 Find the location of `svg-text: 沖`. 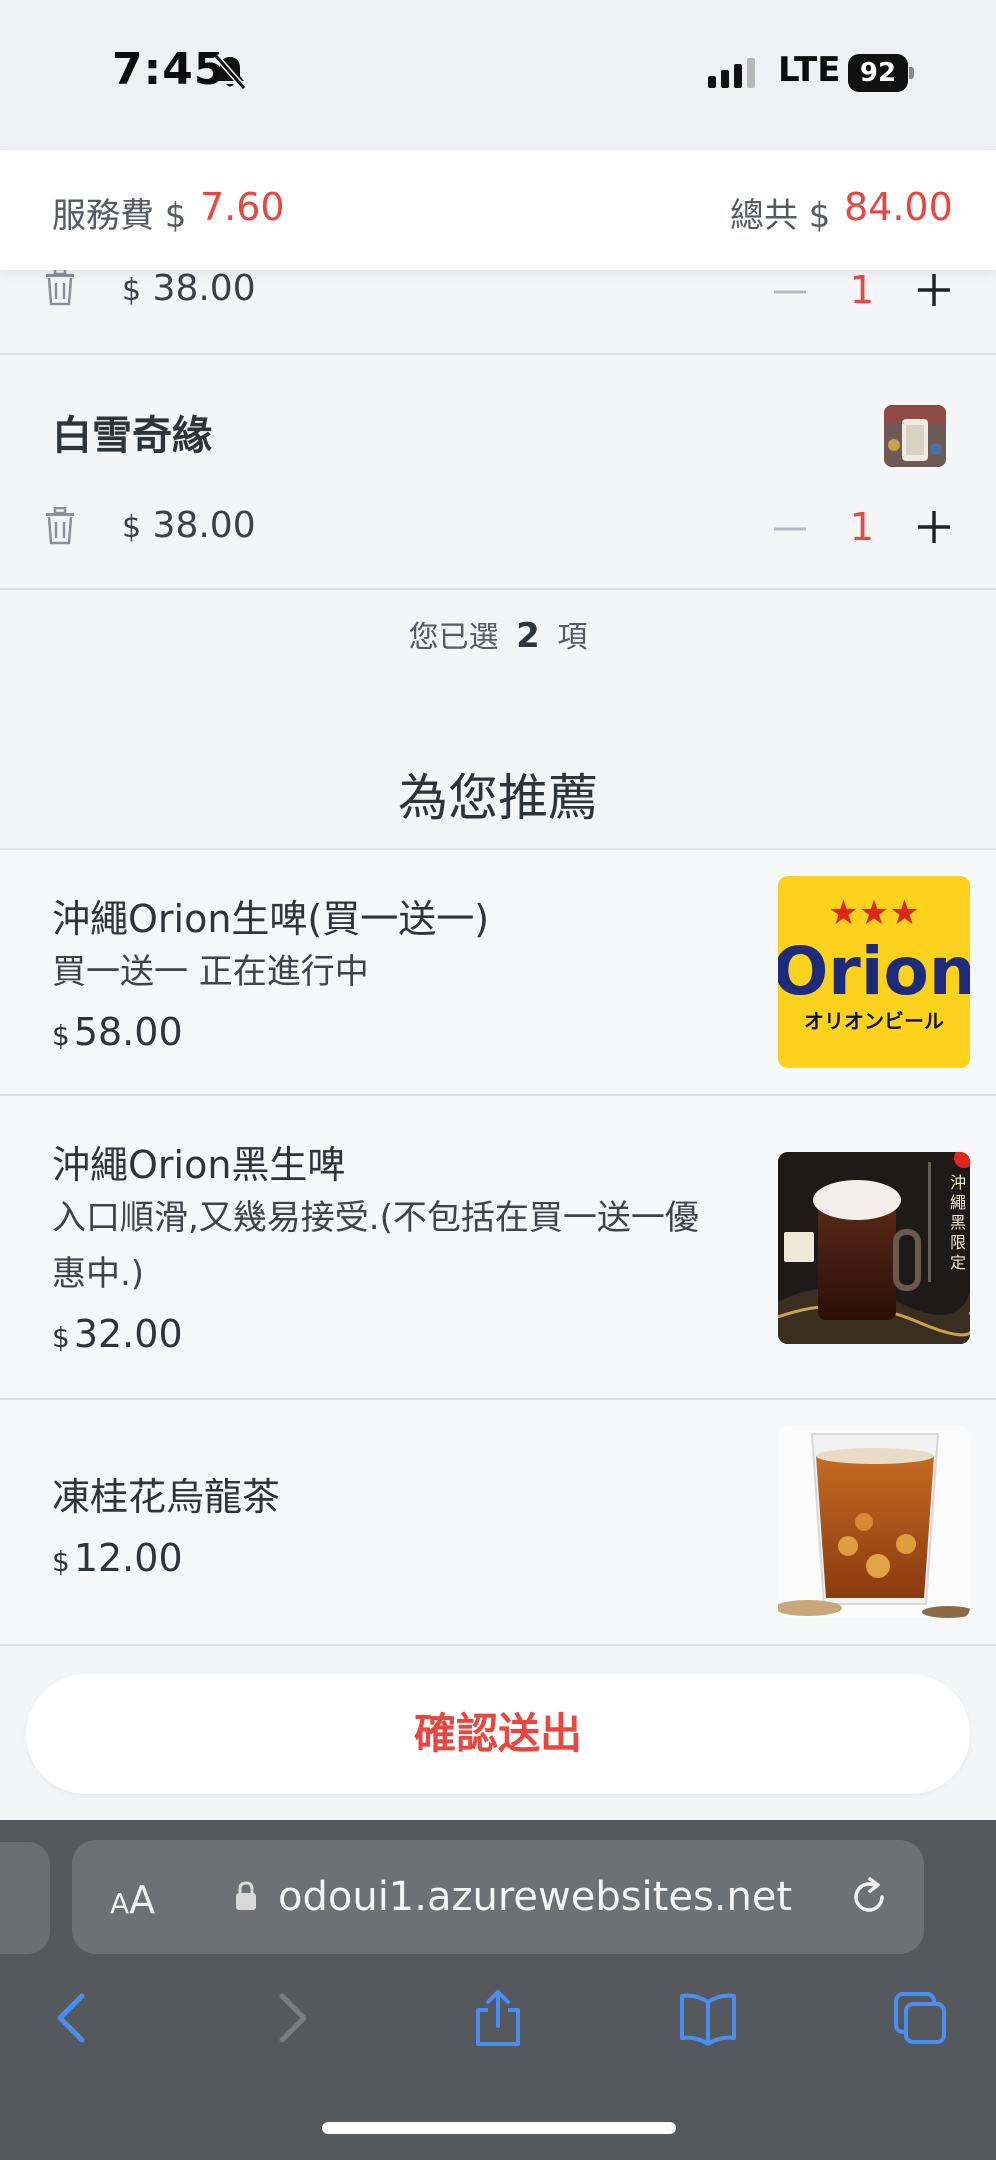

svg-text: 沖 is located at coordinates (958, 1182).